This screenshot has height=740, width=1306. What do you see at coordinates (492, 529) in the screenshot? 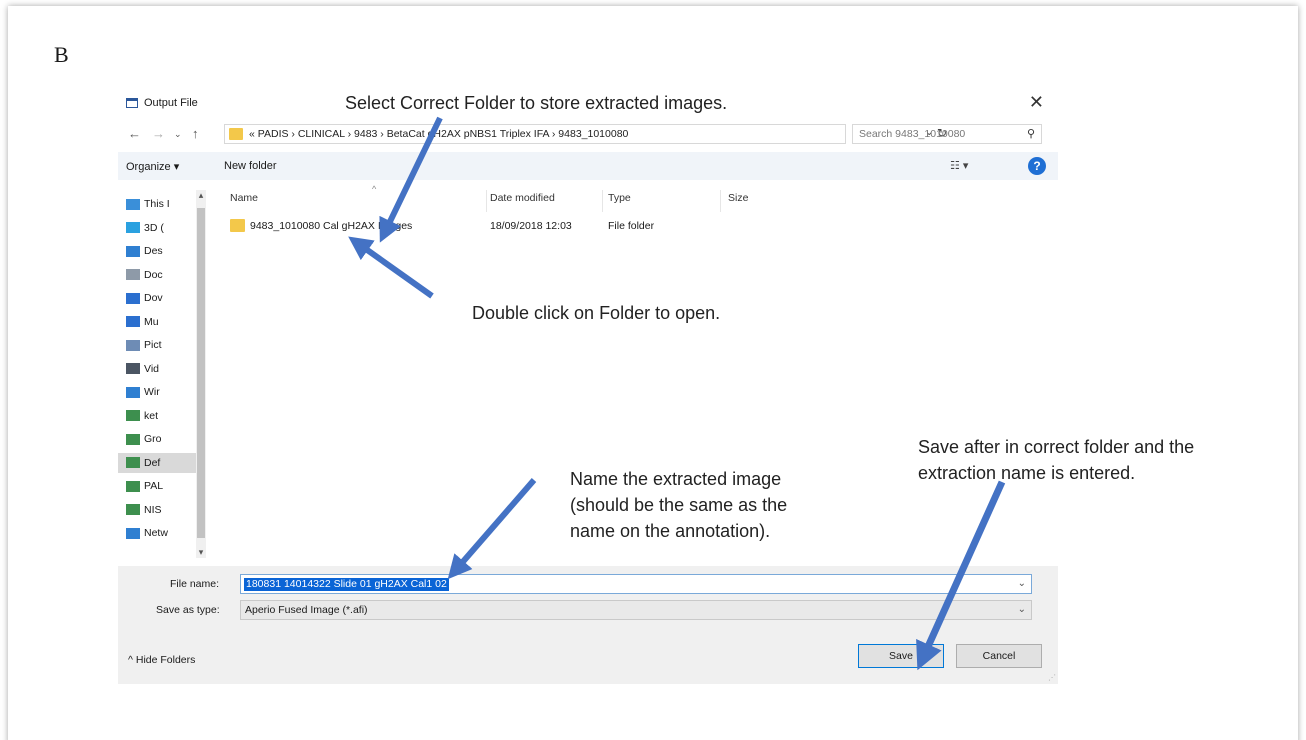
I see `arrow-to-file-name` at bounding box center [492, 529].